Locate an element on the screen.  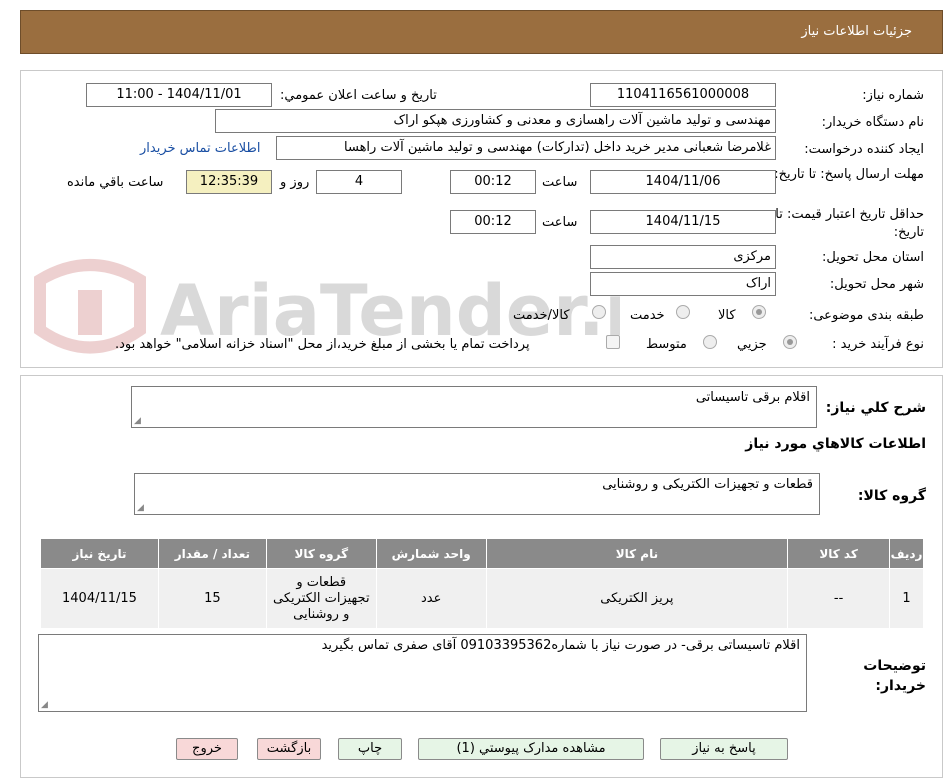
validity-time-field: 00:12 is located at coordinates (493, 222).